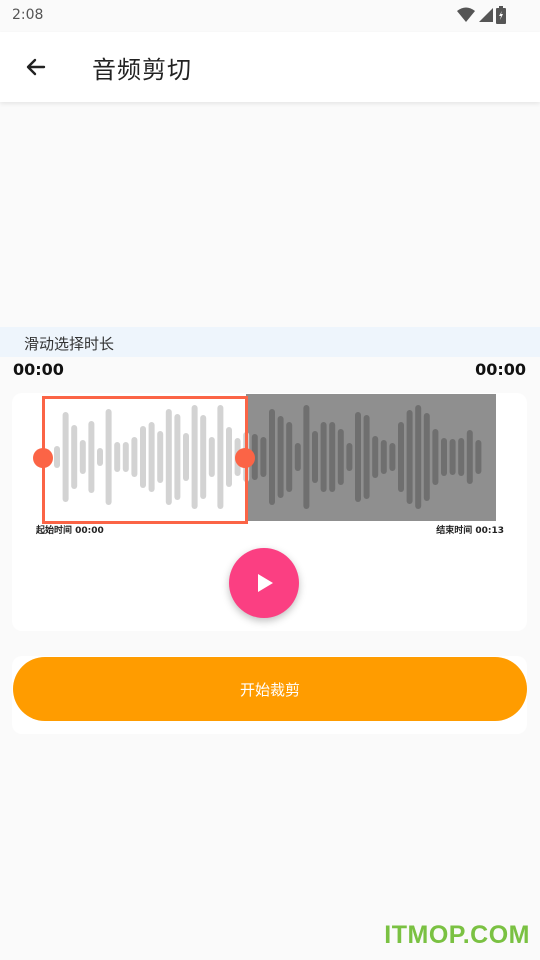  I want to click on end-time-label: 结束时间 00:13, so click(470, 531).